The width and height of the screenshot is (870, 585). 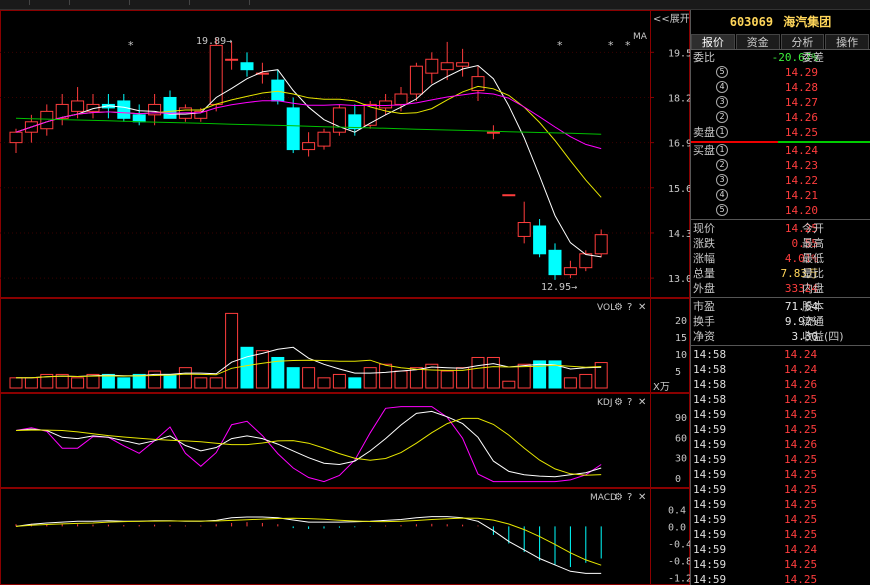 I want to click on tick-time: 14:58, so click(x=710, y=369).